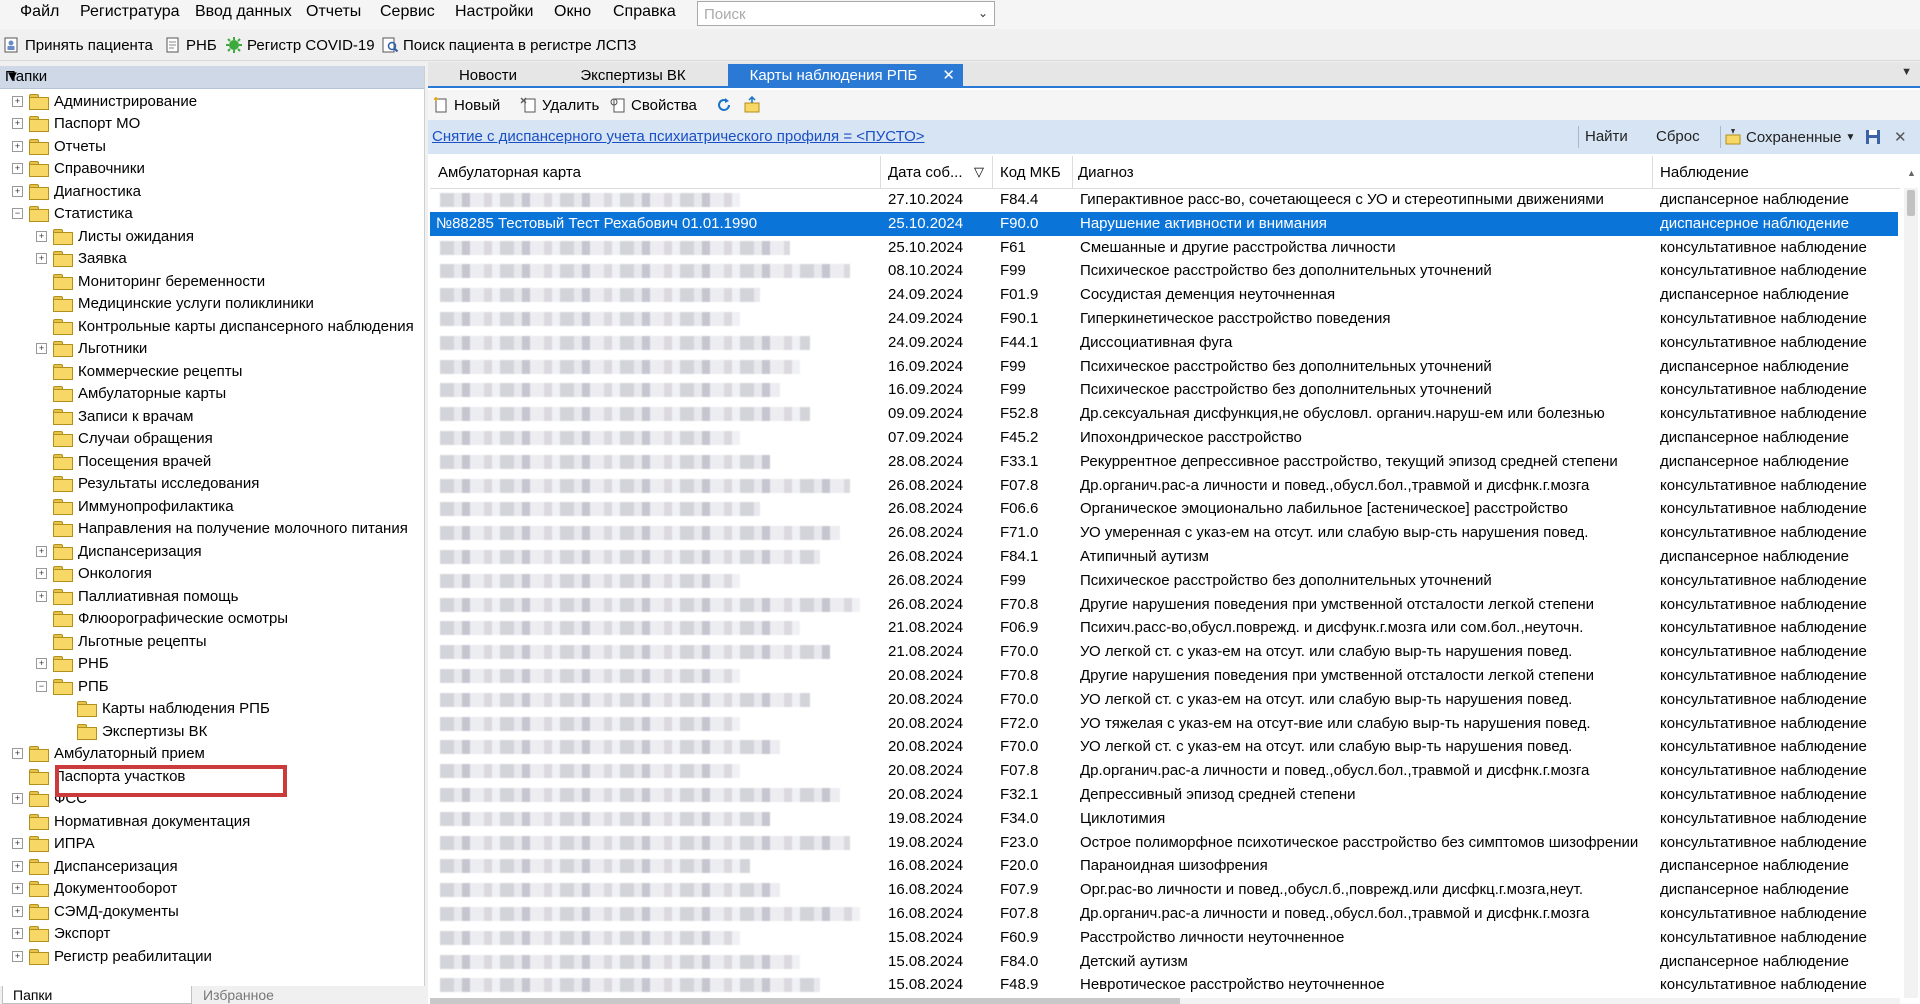 This screenshot has height=1004, width=1920. Describe the element at coordinates (752, 105) in the screenshot. I see `export-button` at that location.